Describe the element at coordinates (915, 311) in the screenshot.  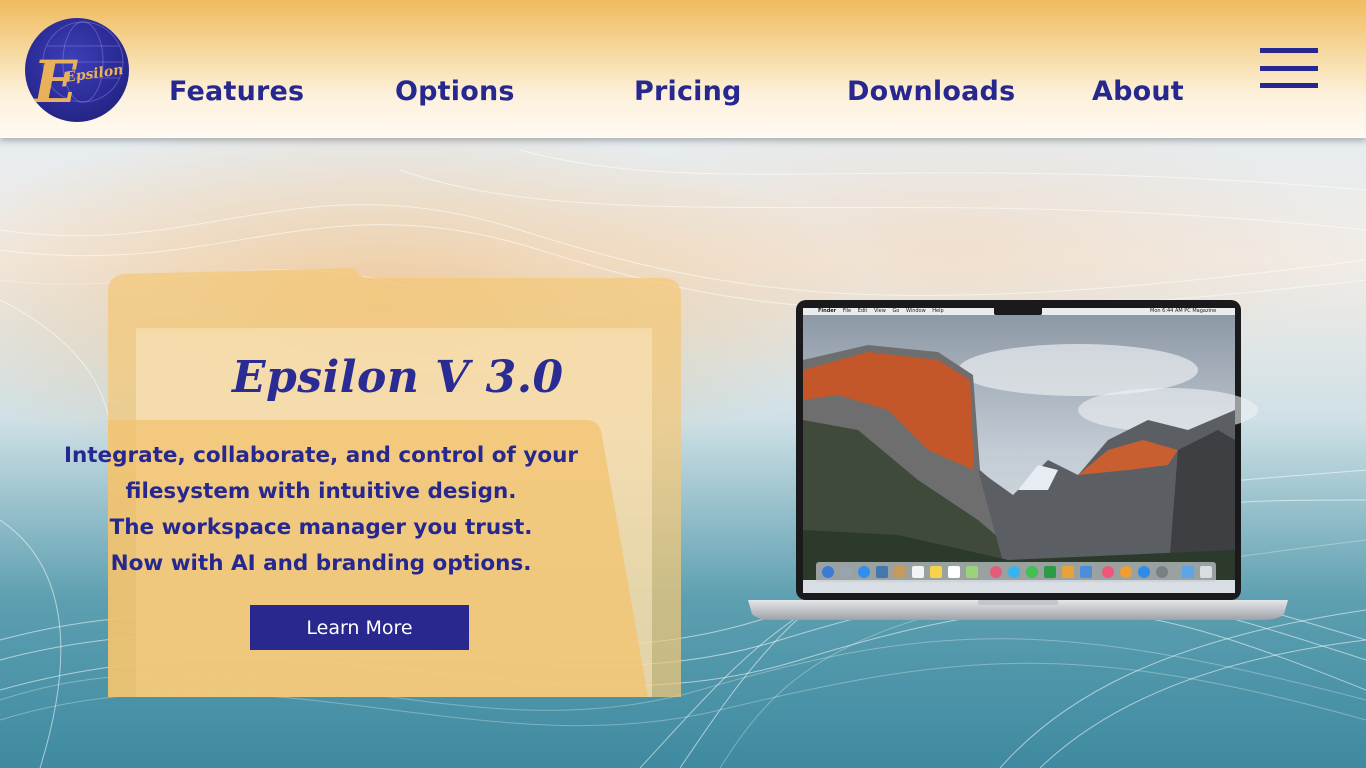
I see `menubar-item: Window` at that location.